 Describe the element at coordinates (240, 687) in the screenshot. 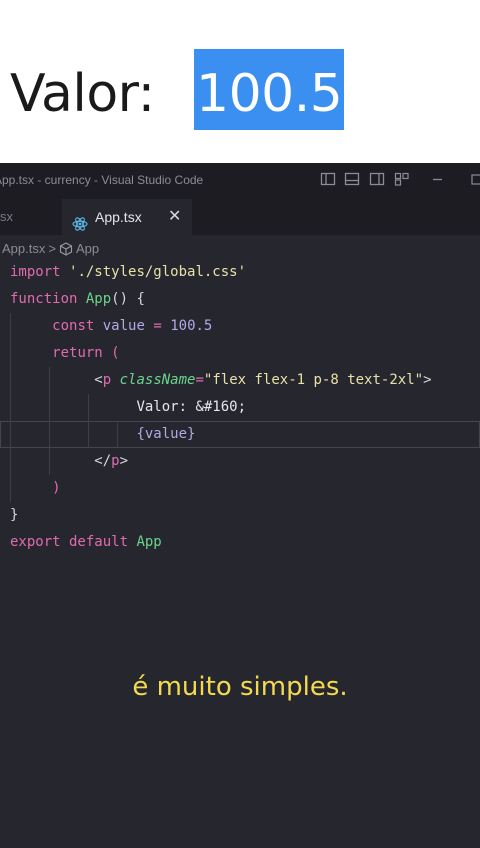

I see `video-subtitle: é muito simples.` at that location.